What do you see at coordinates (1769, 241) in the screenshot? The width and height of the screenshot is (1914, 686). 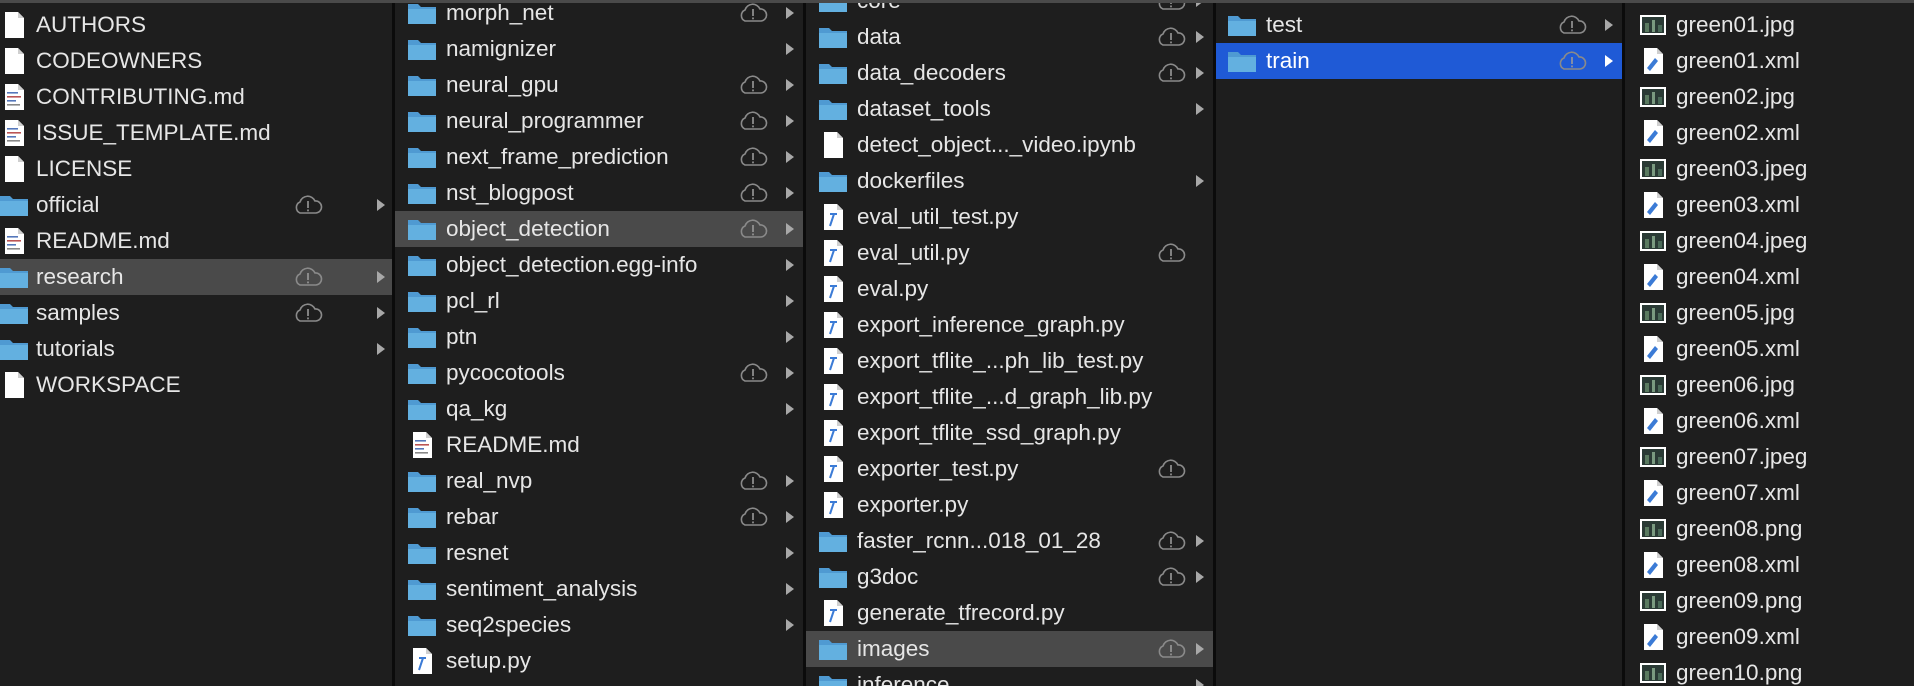 I see `file-row: green04.jpeg` at bounding box center [1769, 241].